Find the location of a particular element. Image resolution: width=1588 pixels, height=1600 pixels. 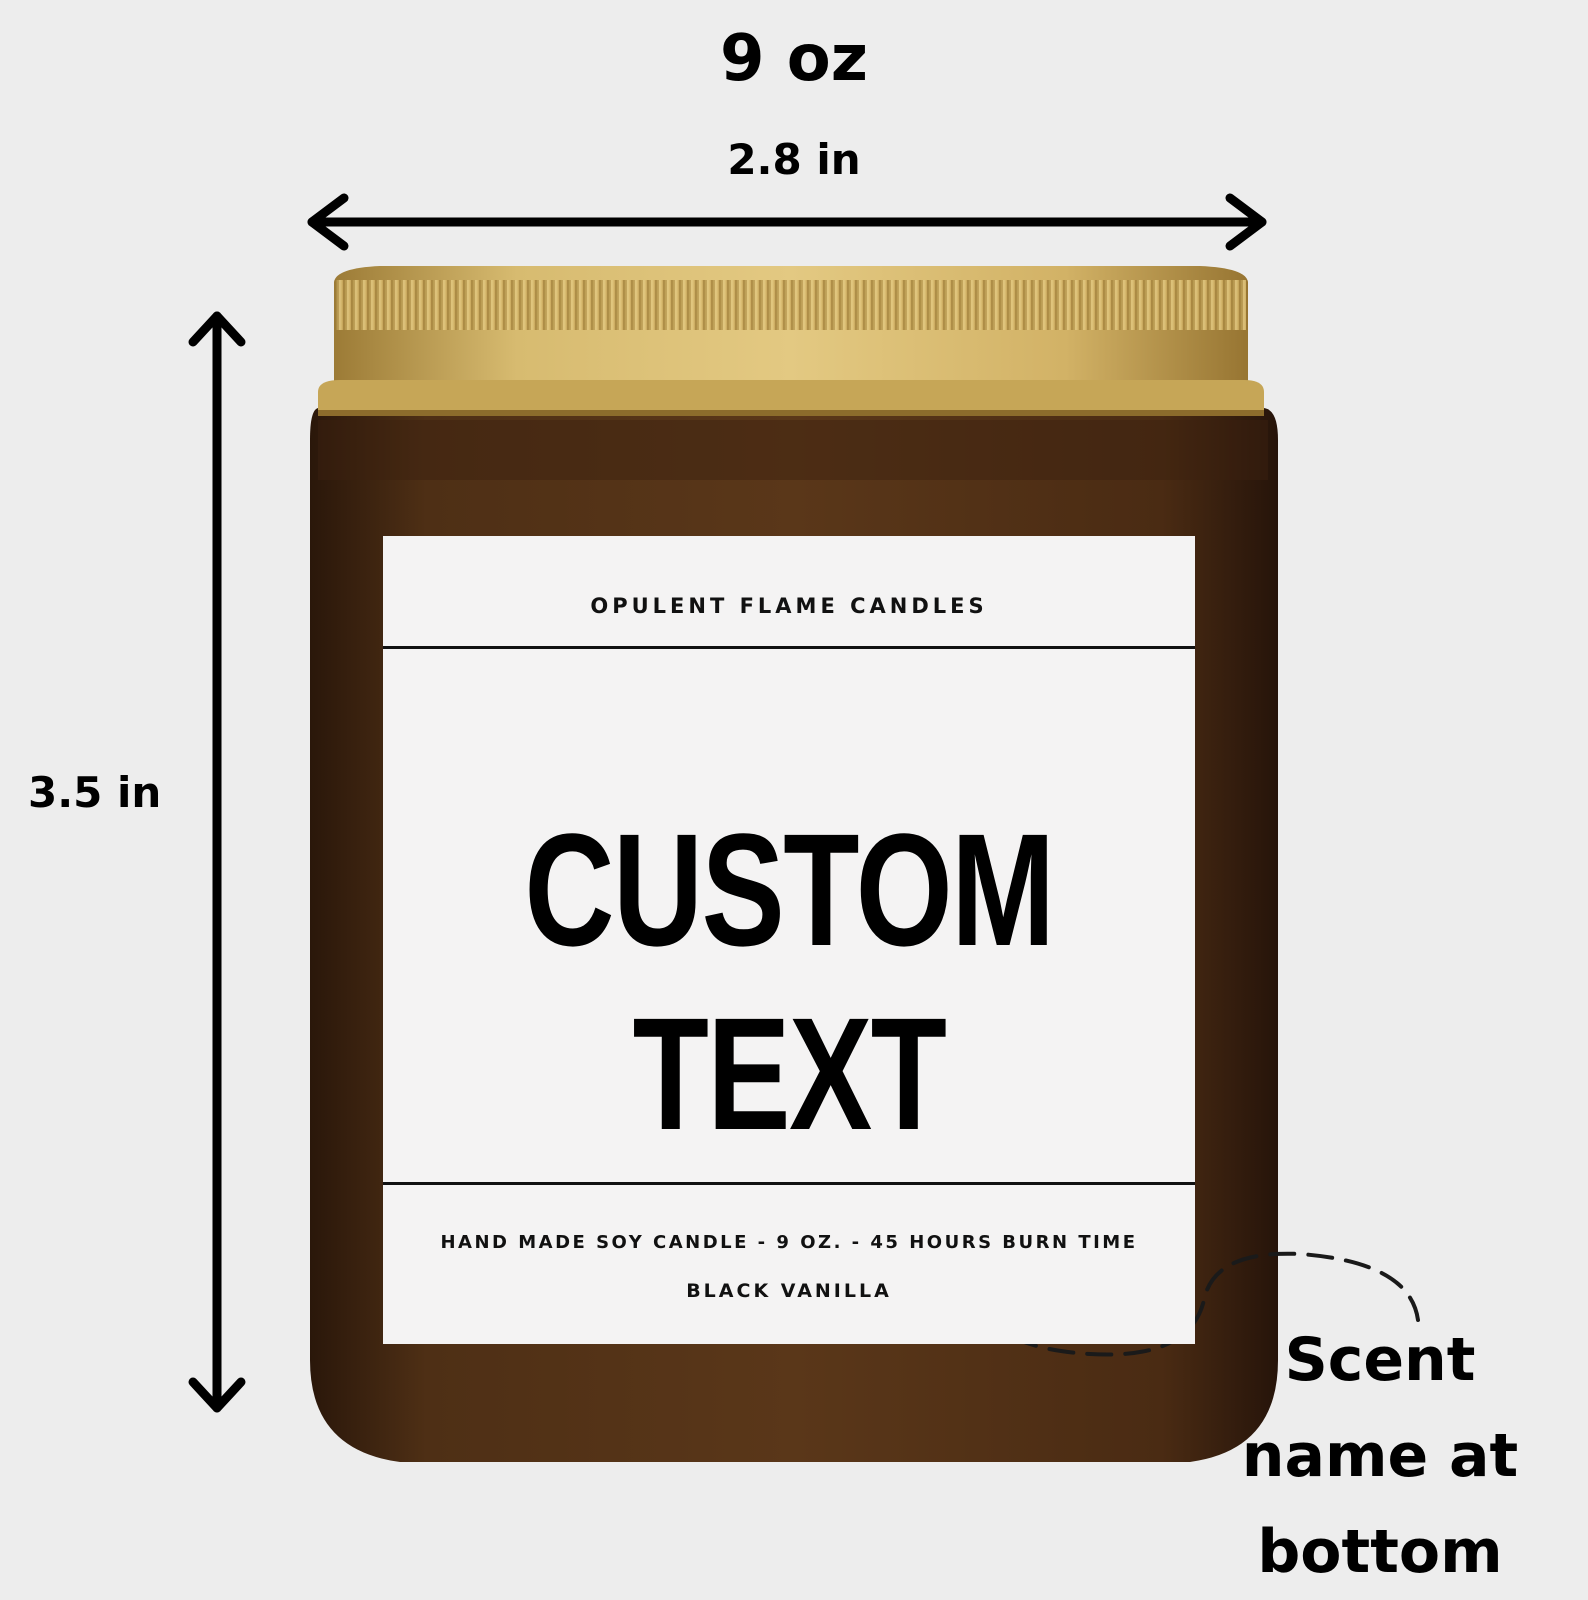

double-arrow-horizontal-icon is located at coordinates (787, 222).